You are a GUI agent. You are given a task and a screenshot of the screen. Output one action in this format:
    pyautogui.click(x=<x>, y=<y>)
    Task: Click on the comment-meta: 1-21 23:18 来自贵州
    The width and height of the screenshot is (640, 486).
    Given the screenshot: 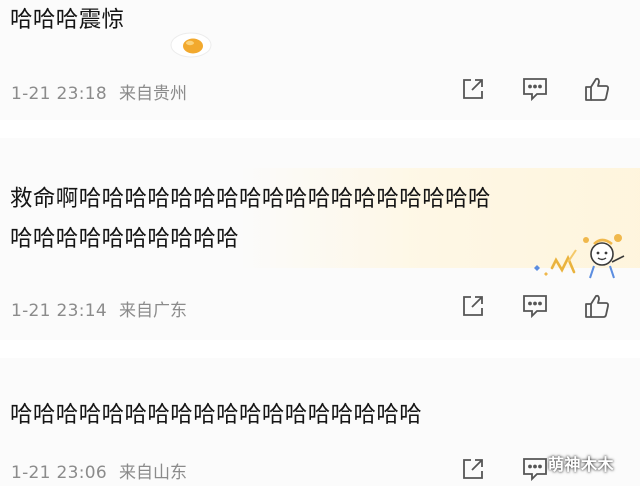 What is the action you would take?
    pyautogui.click(x=99, y=91)
    